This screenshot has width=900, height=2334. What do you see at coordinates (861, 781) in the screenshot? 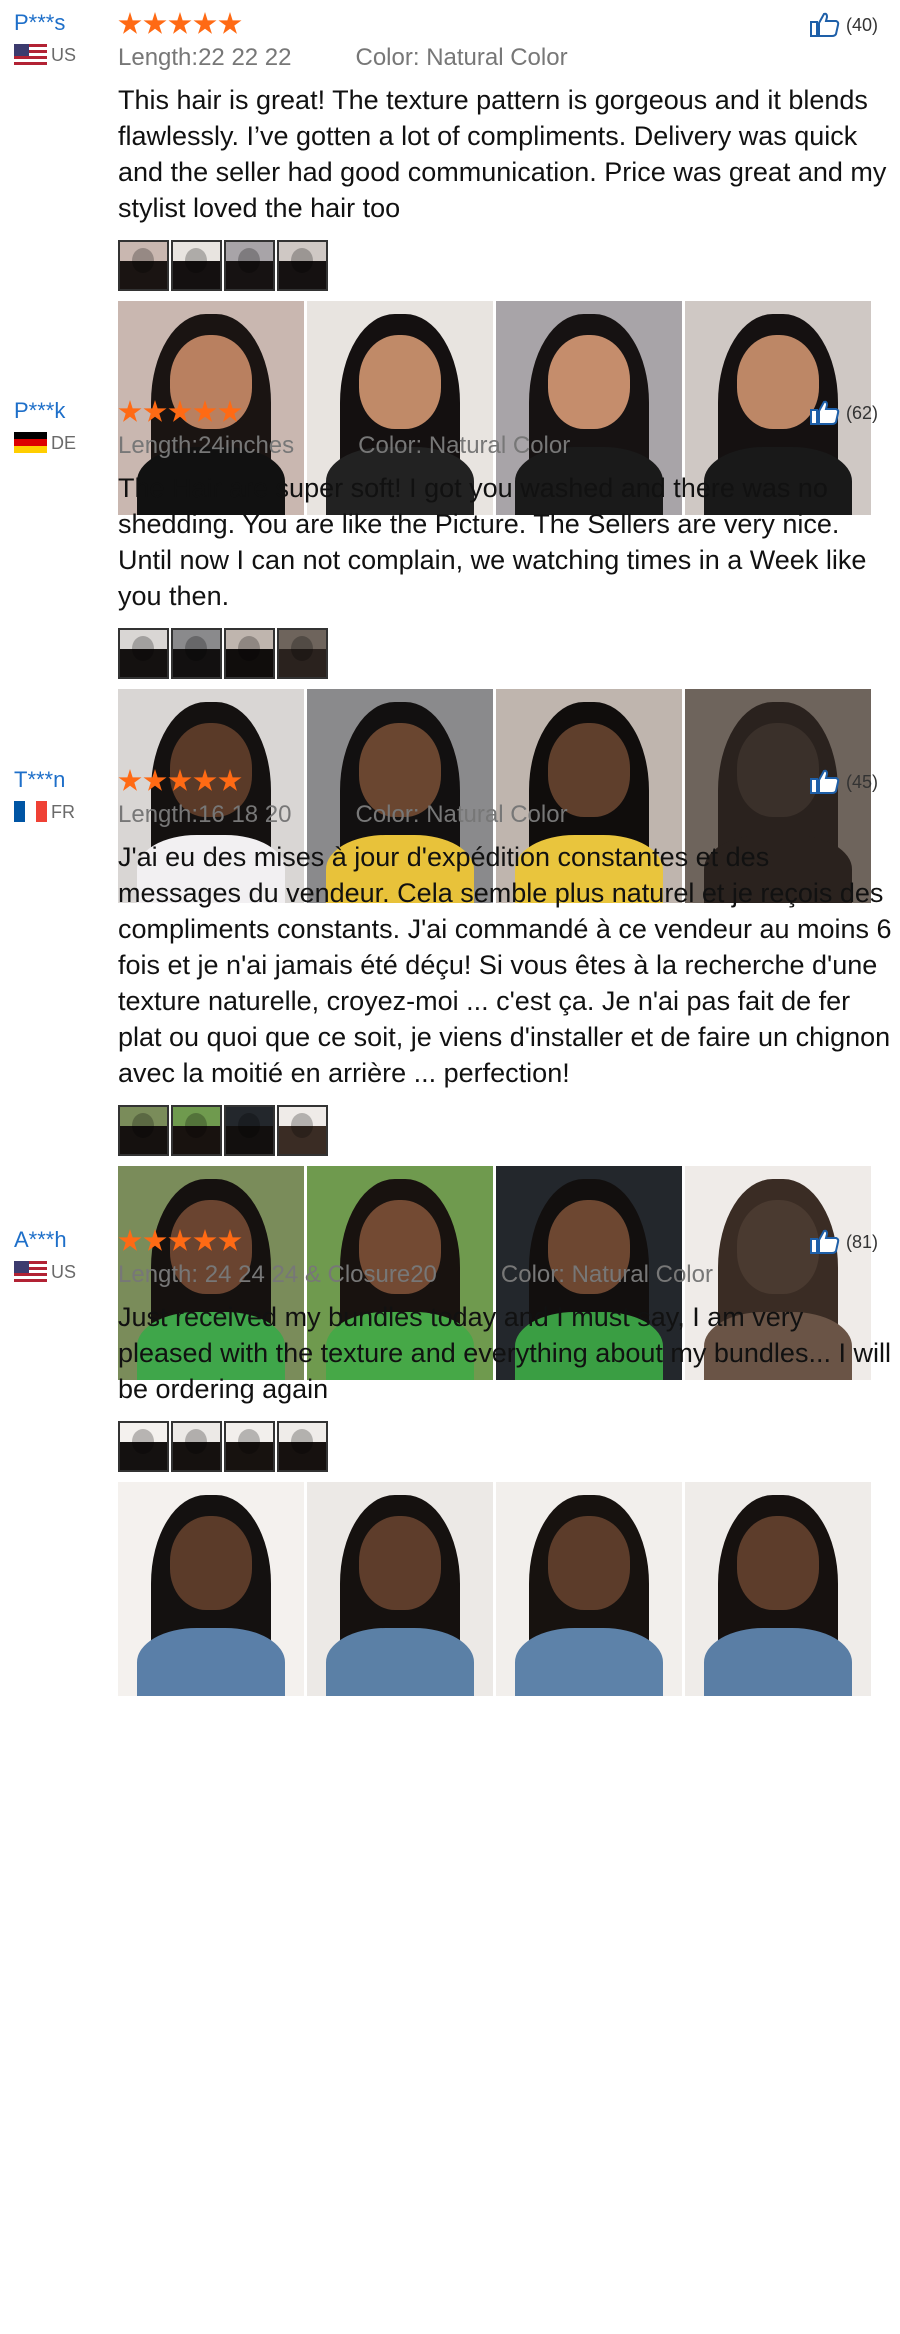
I see `like-count: (45)` at bounding box center [861, 781].